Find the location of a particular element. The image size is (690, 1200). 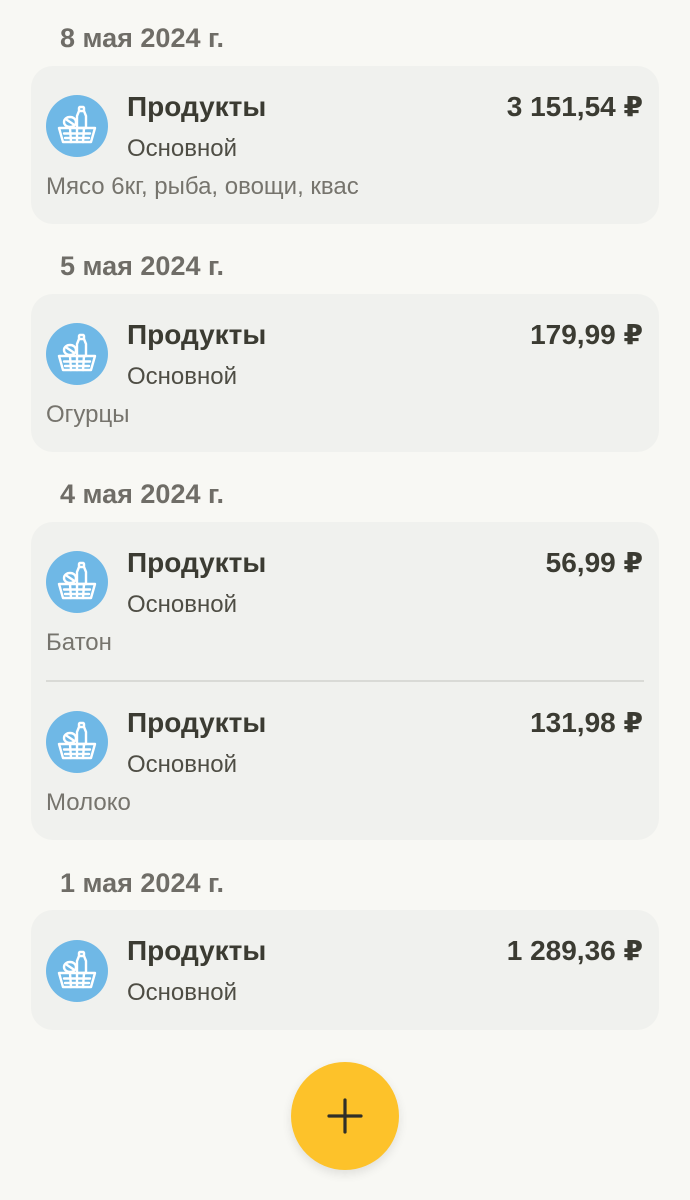

transaction-item: Продукты Основной Батон 56,99 ₽ is located at coordinates (345, 601).